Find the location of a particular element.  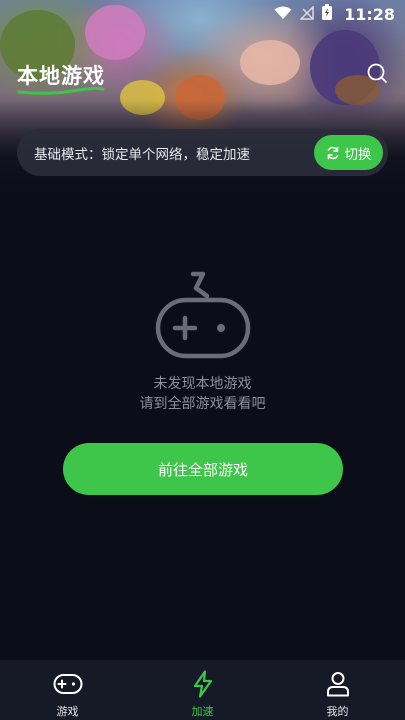

search-button is located at coordinates (377, 73).